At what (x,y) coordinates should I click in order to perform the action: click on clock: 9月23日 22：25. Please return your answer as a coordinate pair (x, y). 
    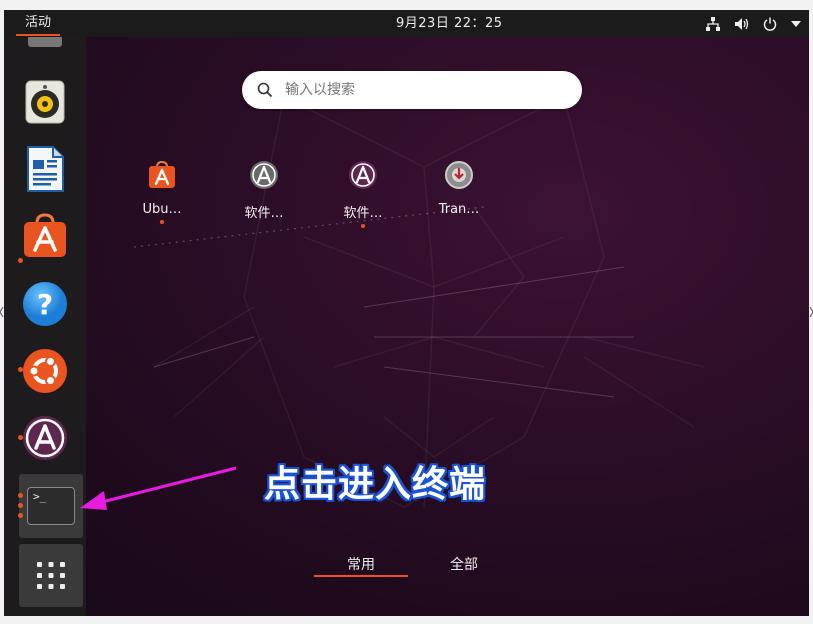
    Looking at the image, I should click on (449, 23).